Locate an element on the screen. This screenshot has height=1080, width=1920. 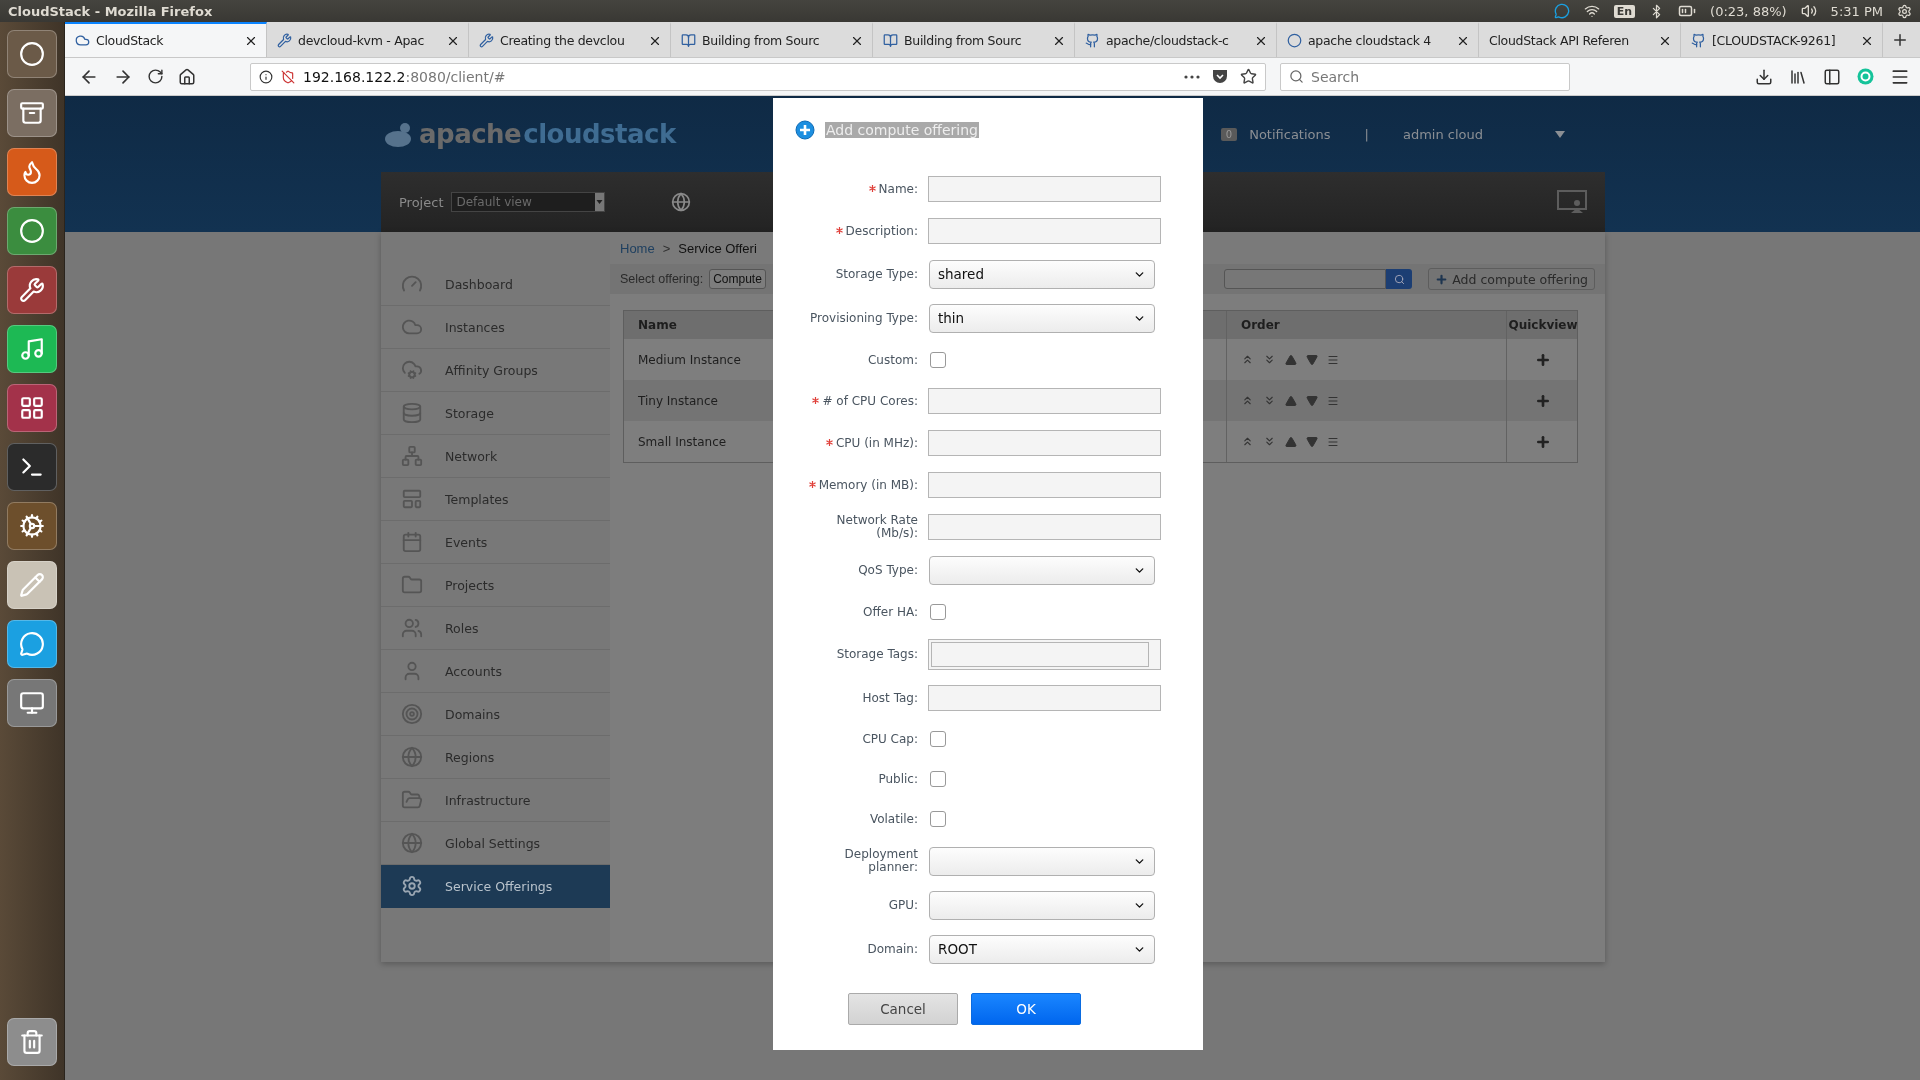
browser-tab: devcloud-kvm - Apac is located at coordinates (368, 39).